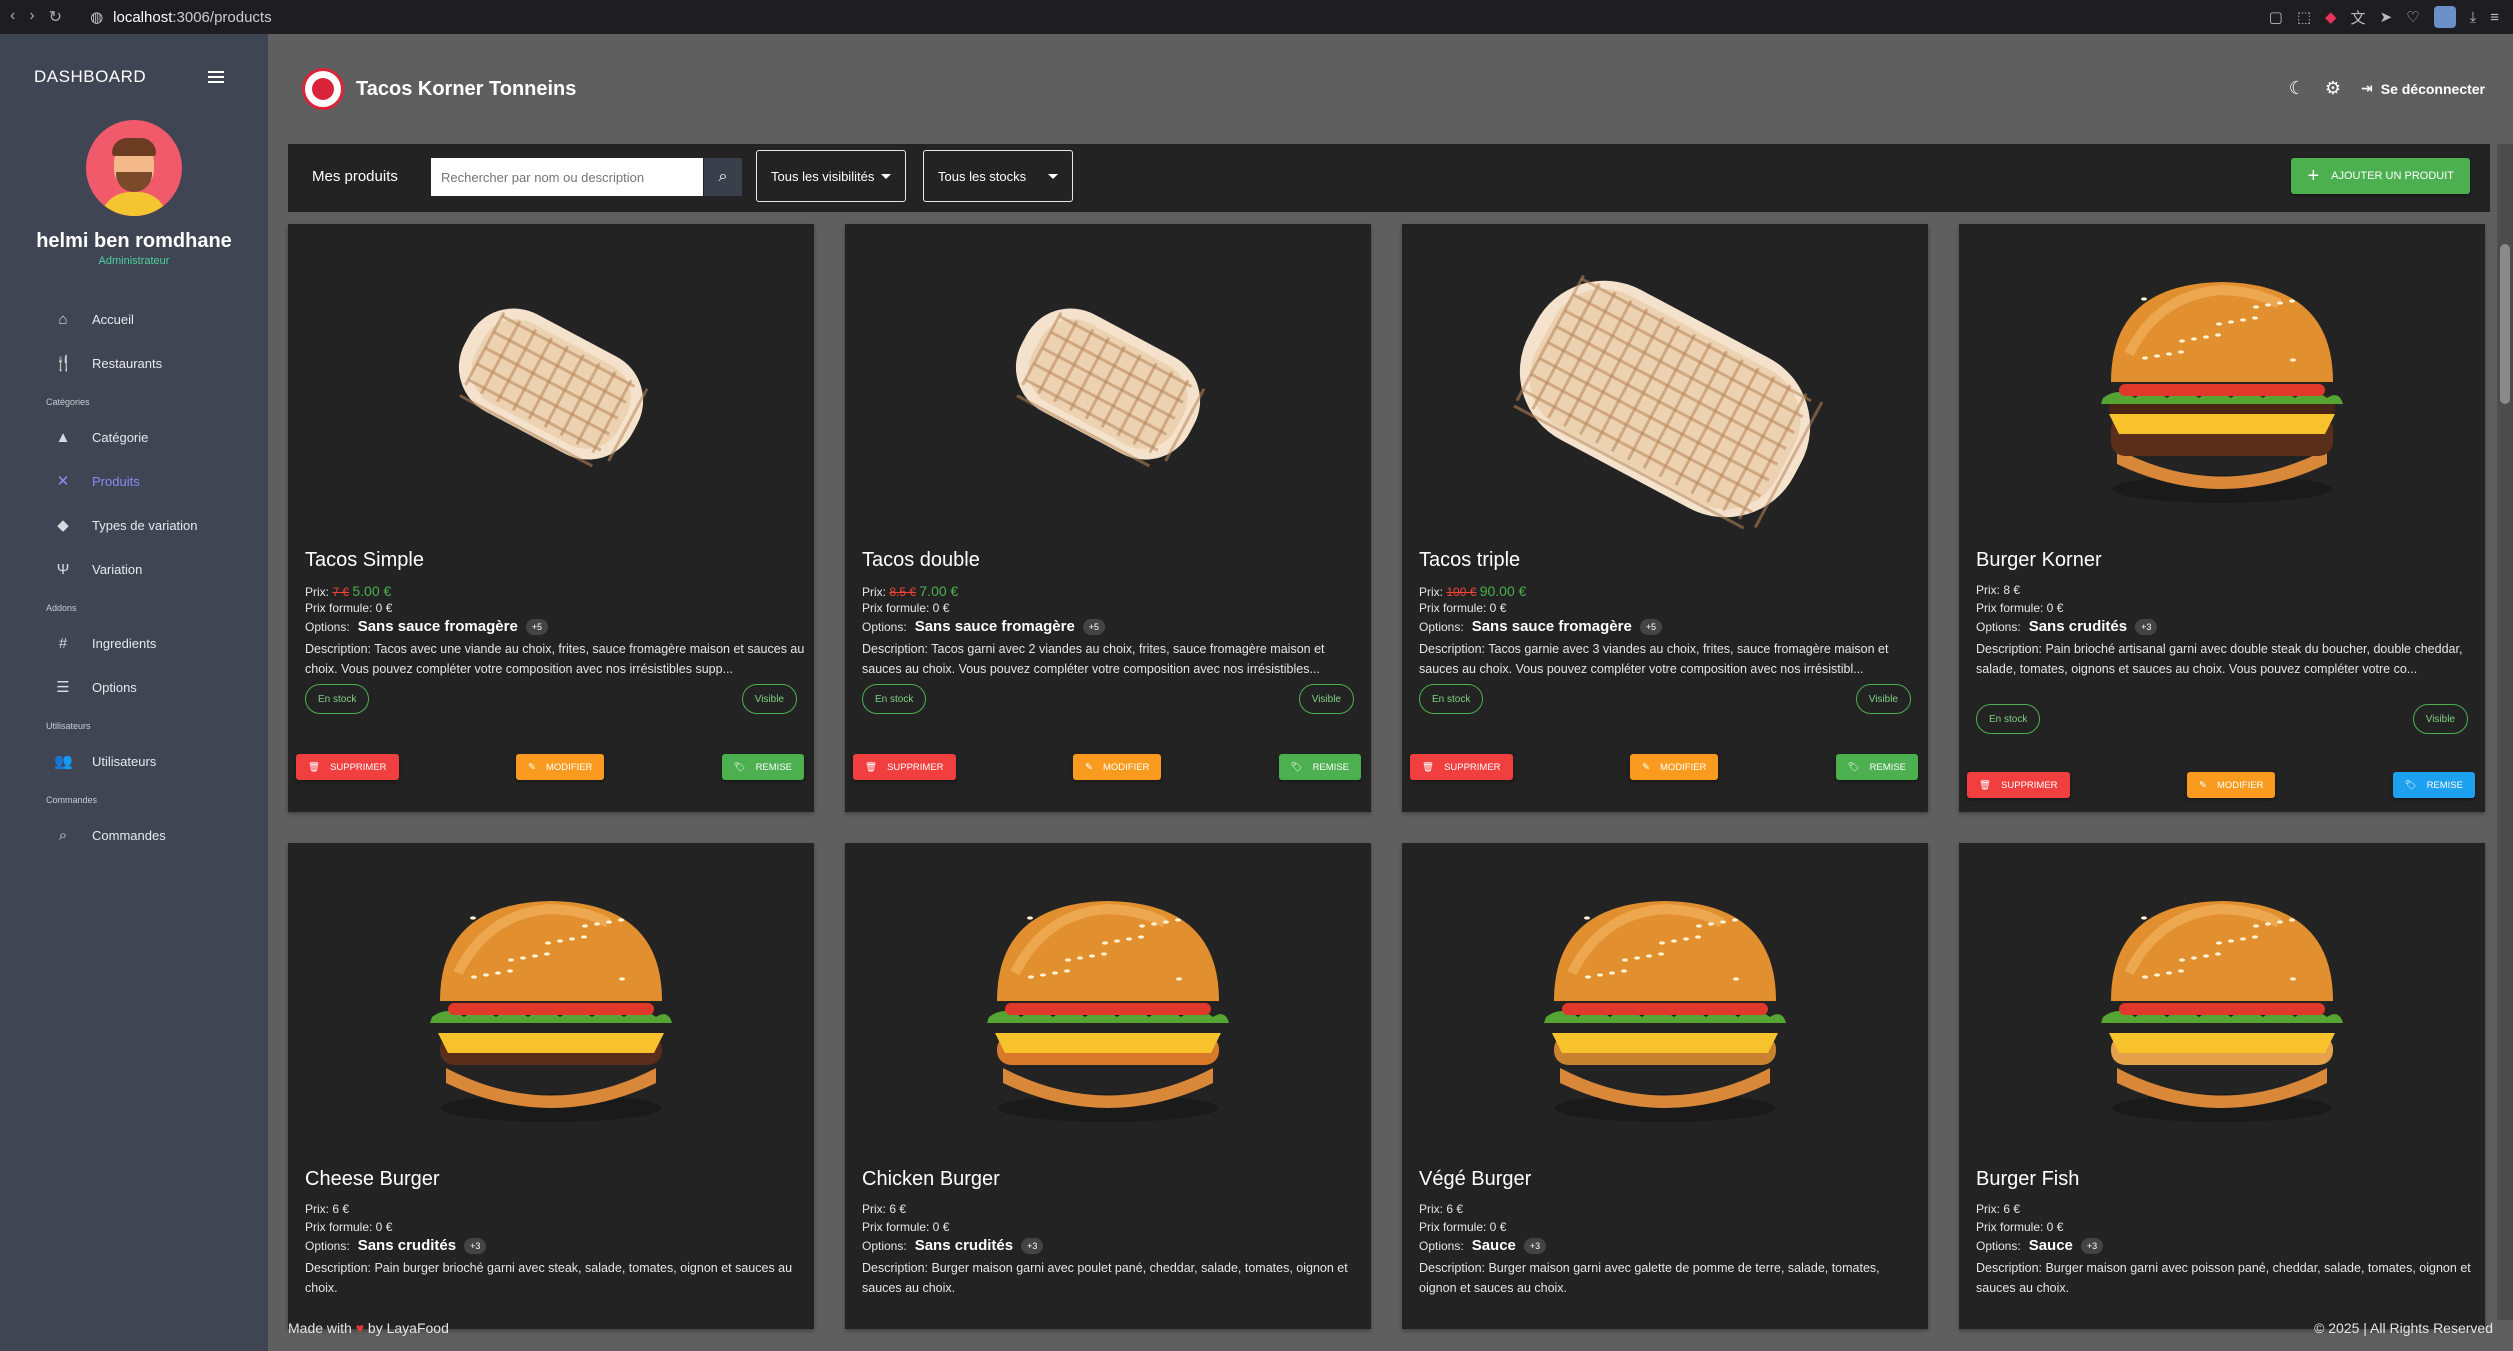  I want to click on option-value: Sans crudités, so click(964, 1245).